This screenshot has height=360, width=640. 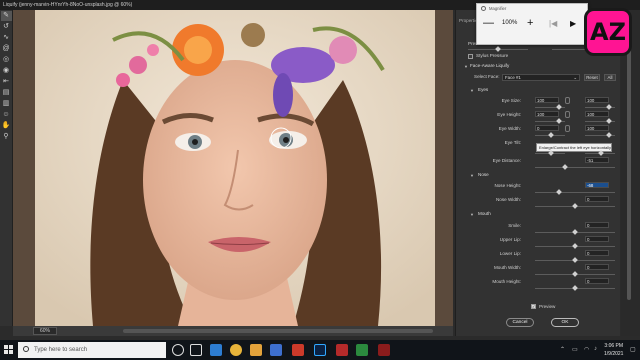 What do you see at coordinates (507, 185) in the screenshot?
I see `nose-height-label: Nose Height:` at bounding box center [507, 185].